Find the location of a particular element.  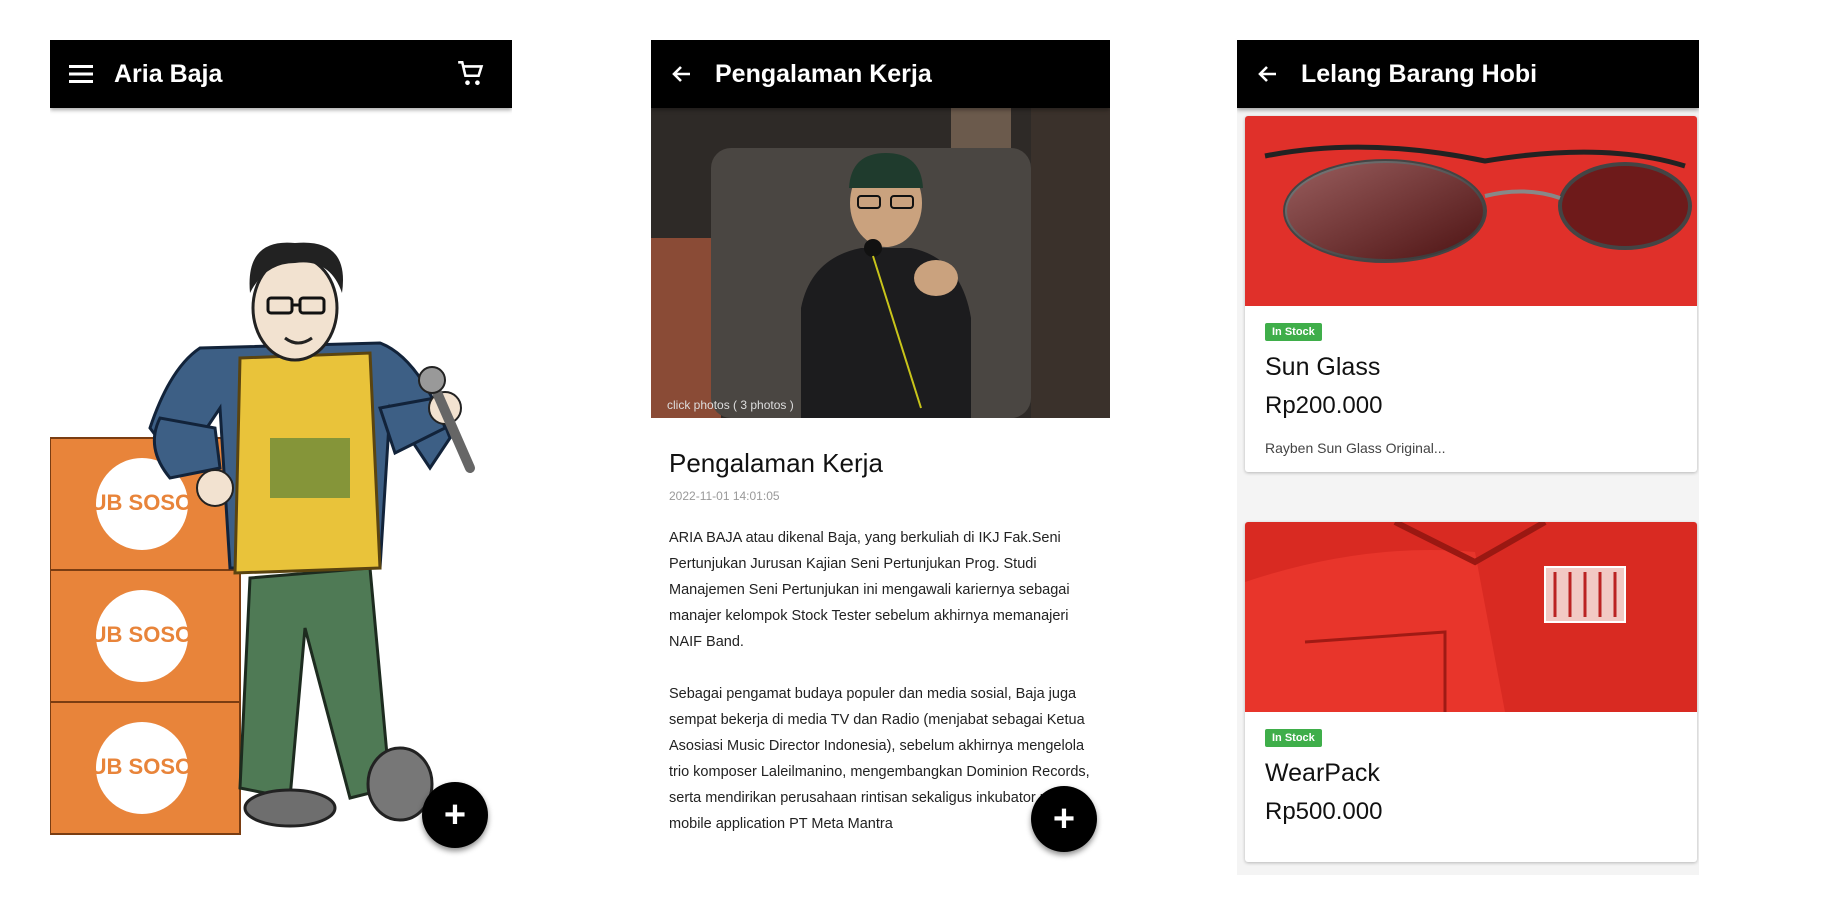

app-title: Pengalaman Kerja is located at coordinates (823, 73).